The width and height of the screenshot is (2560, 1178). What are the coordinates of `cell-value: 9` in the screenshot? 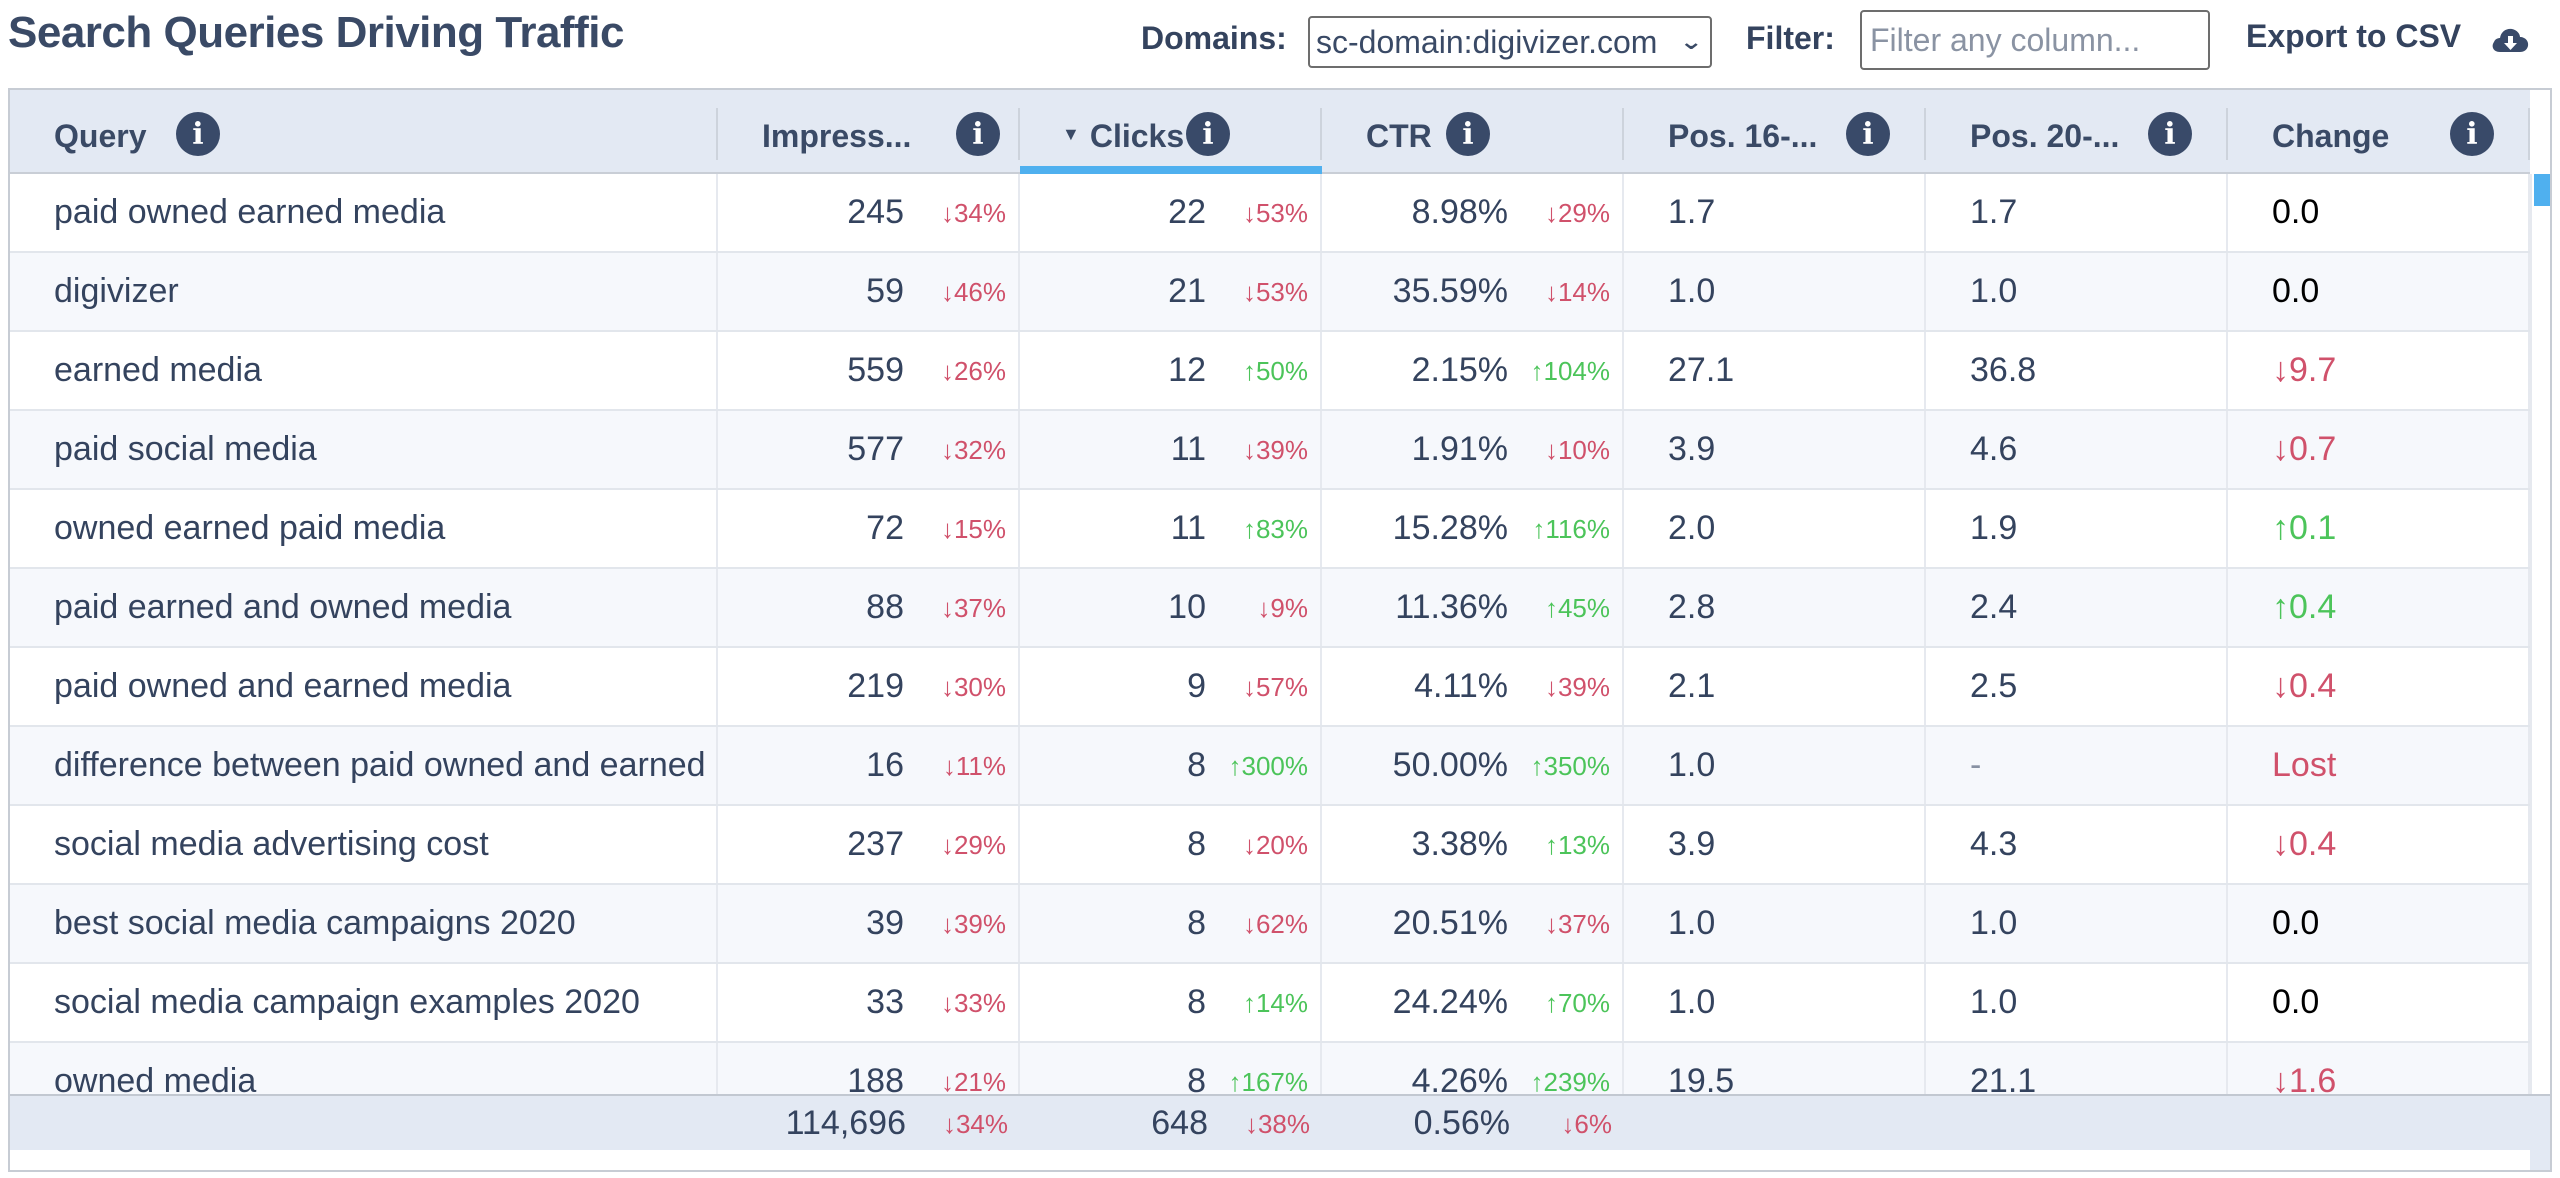 It's located at (1196, 686).